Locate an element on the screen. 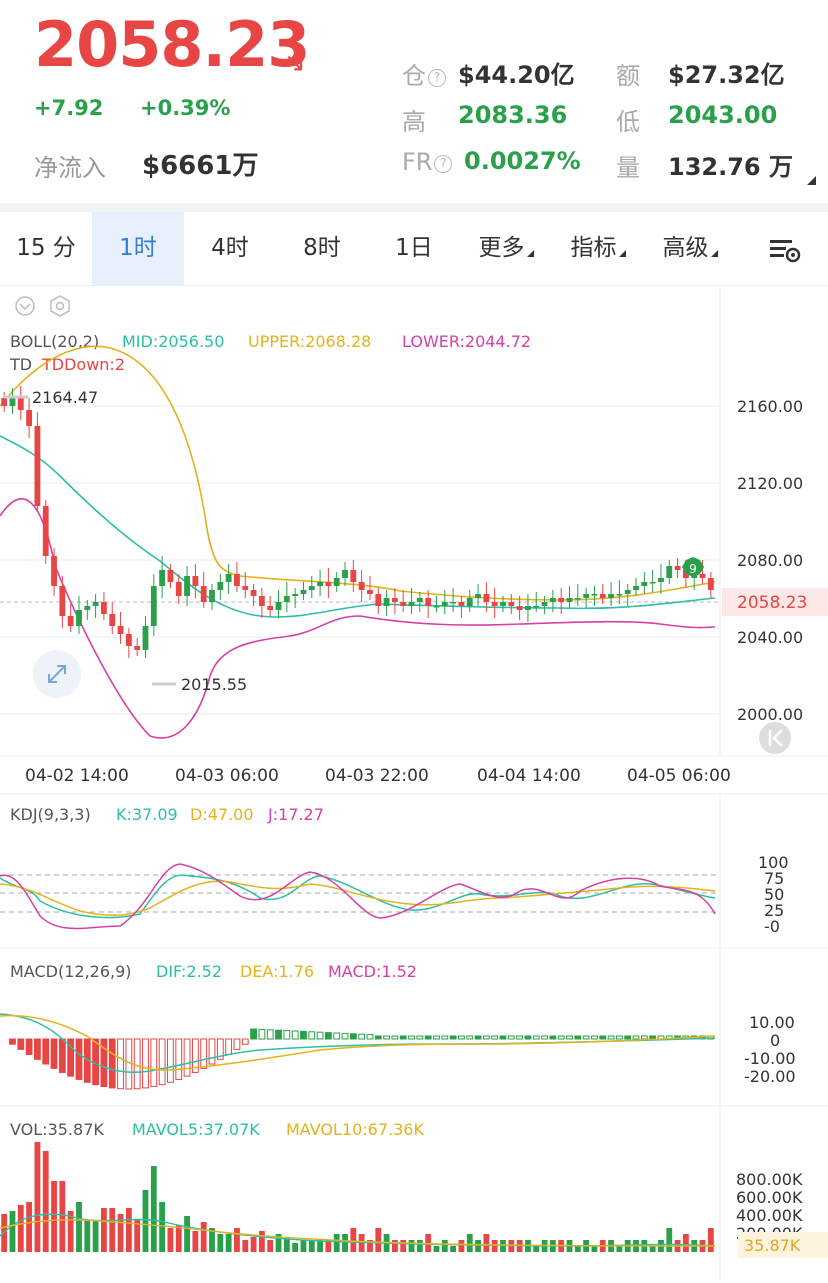  jump-latest-icon is located at coordinates (775, 738).